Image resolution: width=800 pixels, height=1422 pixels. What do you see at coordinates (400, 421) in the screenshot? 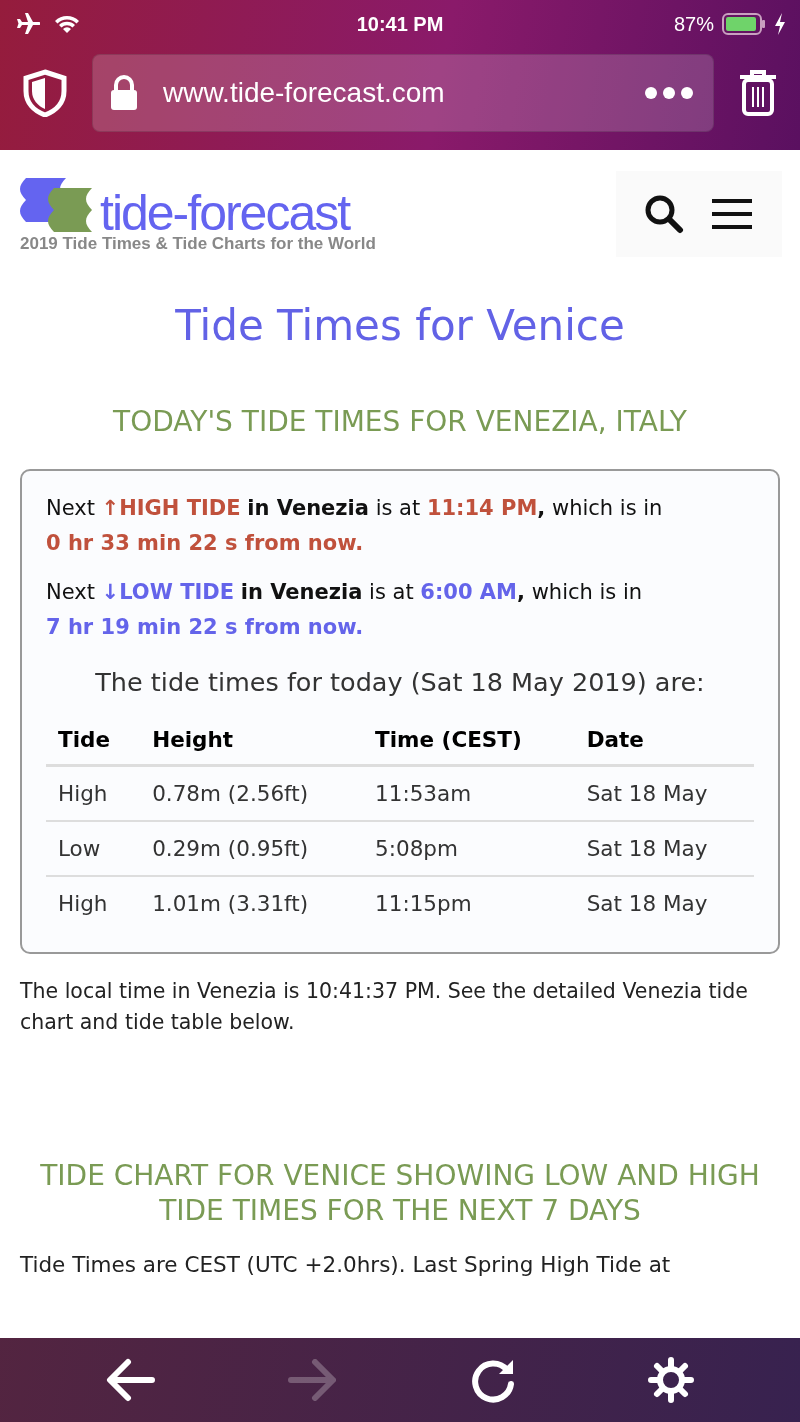
I see `section-heading: TODAY'S TIDE TIMES FOR VENEZIA, ITALY` at bounding box center [400, 421].